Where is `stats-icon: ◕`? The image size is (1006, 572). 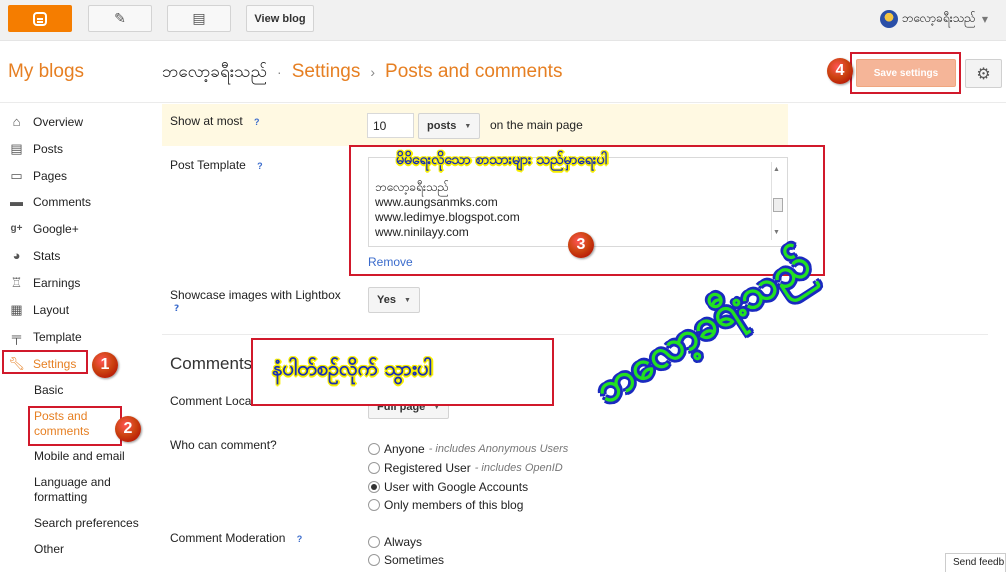
stats-icon: ◕ is located at coordinates (16, 255).